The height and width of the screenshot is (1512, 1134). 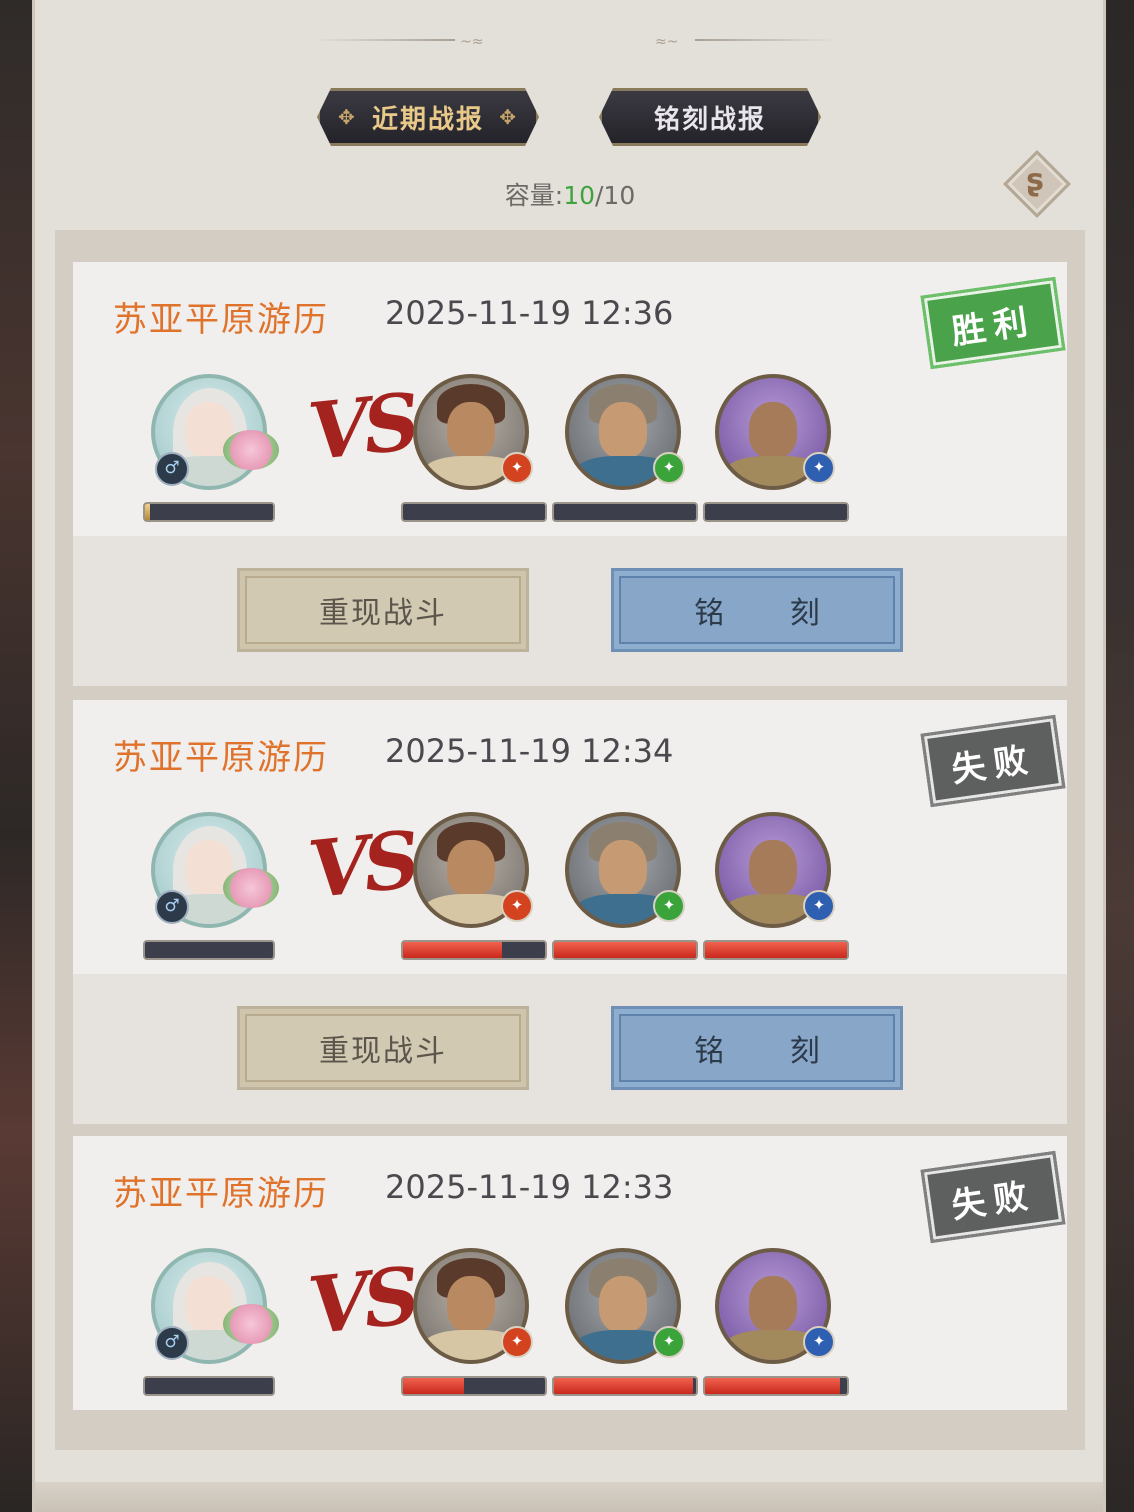 I want to click on sync-icon: ʂ, so click(x=1035, y=180).